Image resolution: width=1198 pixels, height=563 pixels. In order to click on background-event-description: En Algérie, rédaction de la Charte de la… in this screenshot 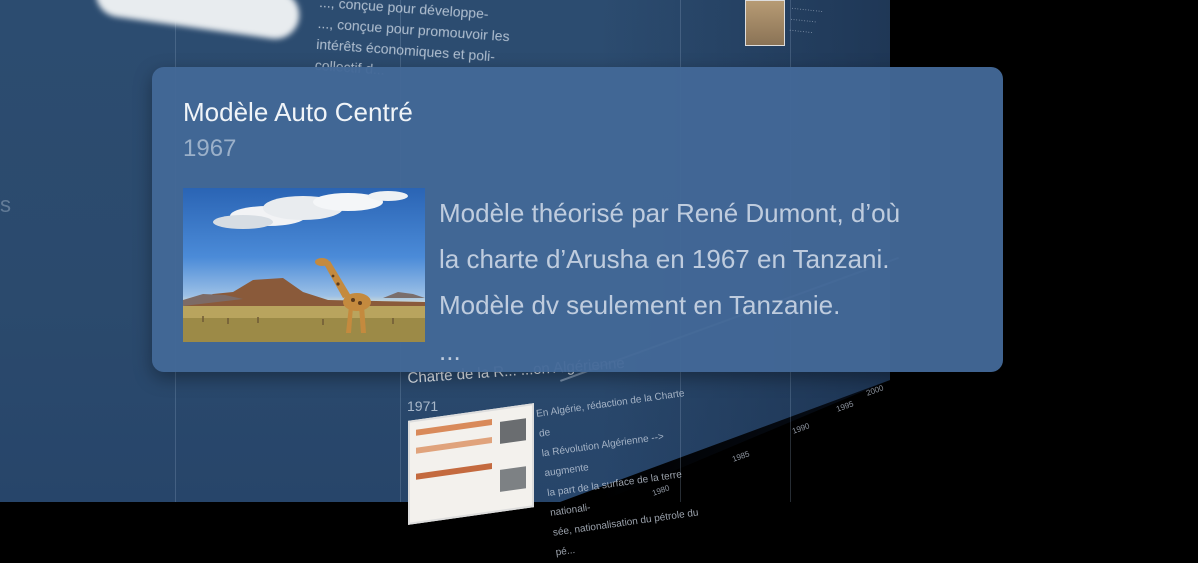, I will do `click(617, 473)`.